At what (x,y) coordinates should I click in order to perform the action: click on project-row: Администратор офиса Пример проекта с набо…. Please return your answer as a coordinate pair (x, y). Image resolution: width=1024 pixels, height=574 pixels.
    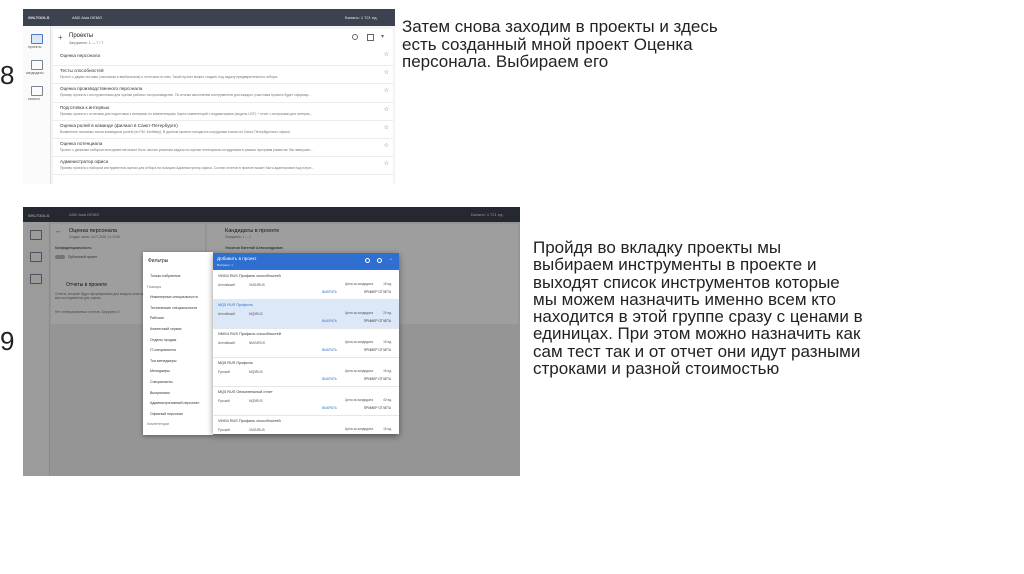
    Looking at the image, I should click on (223, 166).